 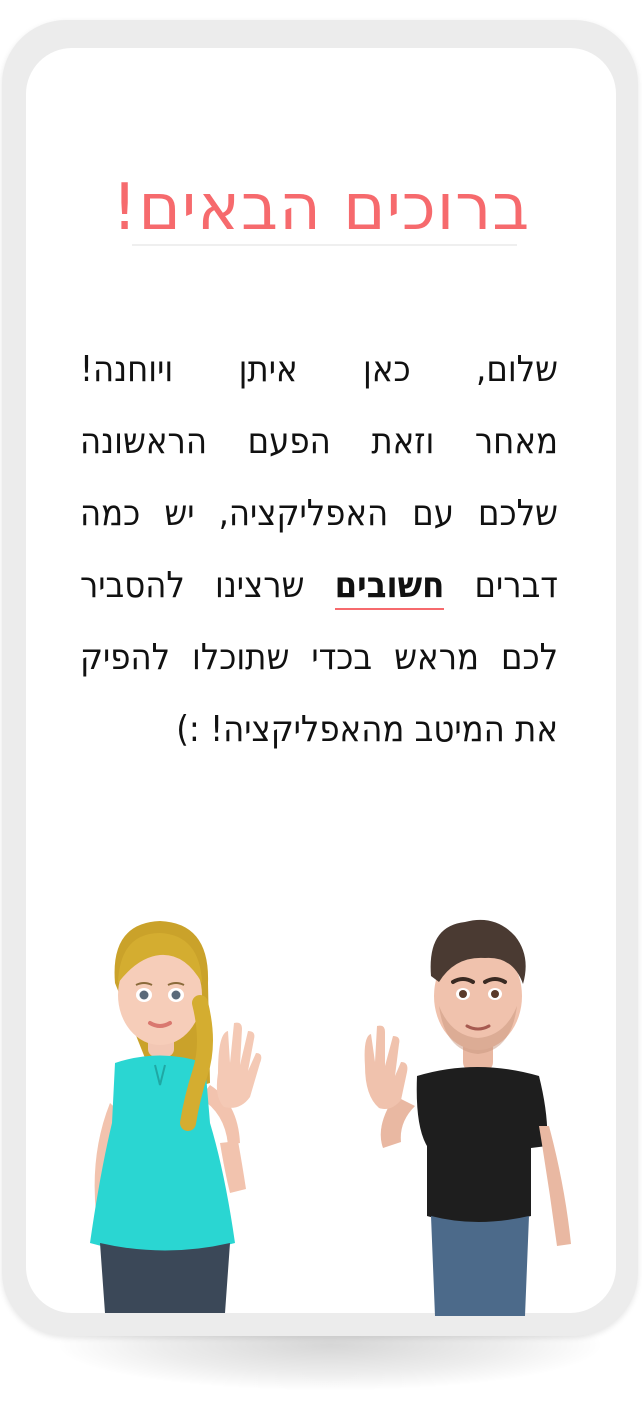 What do you see at coordinates (319, 369) in the screenshot?
I see `message-line: שלום, כאן איתן ויוחנה!` at bounding box center [319, 369].